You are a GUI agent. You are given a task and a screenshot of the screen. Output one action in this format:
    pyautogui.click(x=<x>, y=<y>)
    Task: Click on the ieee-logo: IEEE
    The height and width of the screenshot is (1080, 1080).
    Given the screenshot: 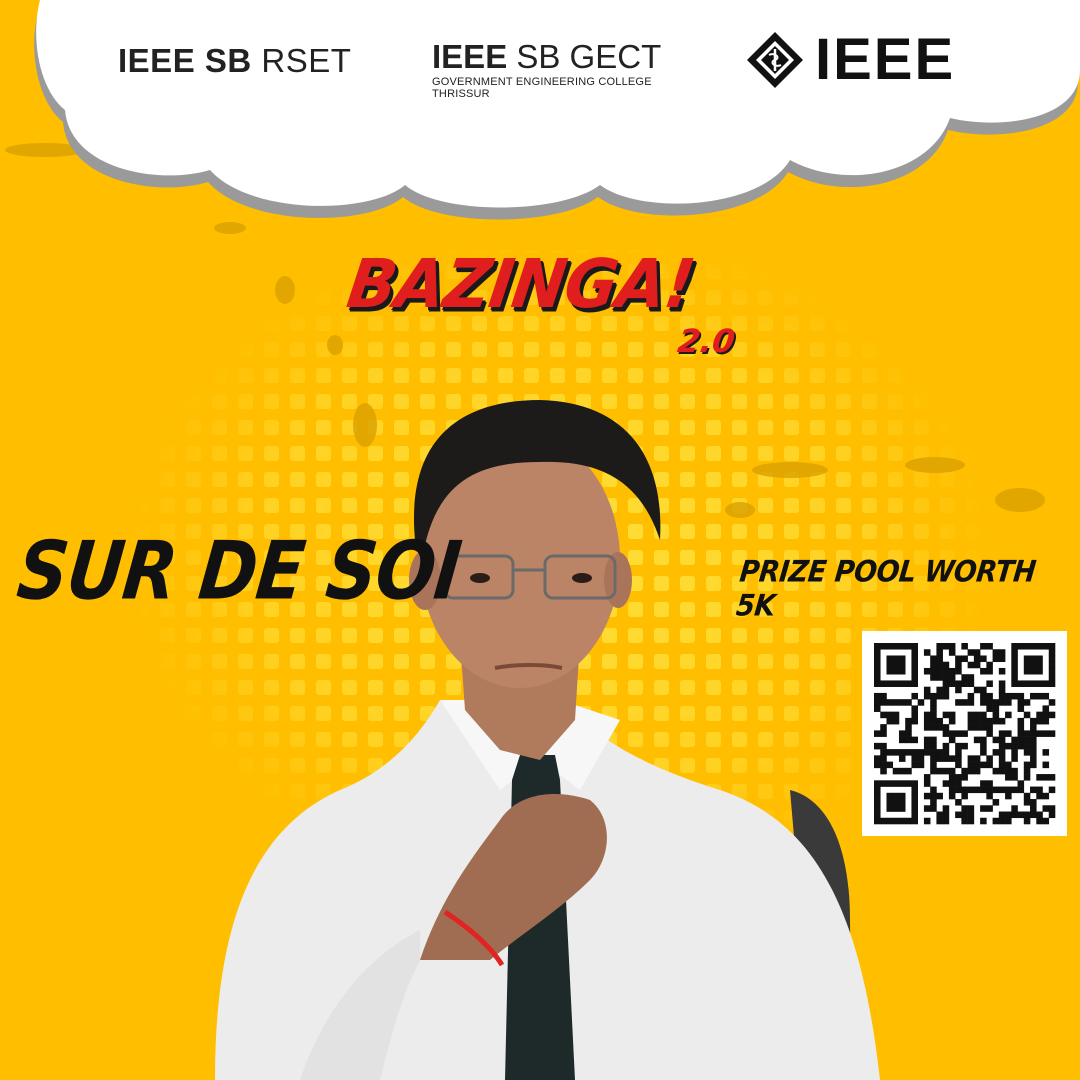 What is the action you would take?
    pyautogui.click(x=850, y=60)
    